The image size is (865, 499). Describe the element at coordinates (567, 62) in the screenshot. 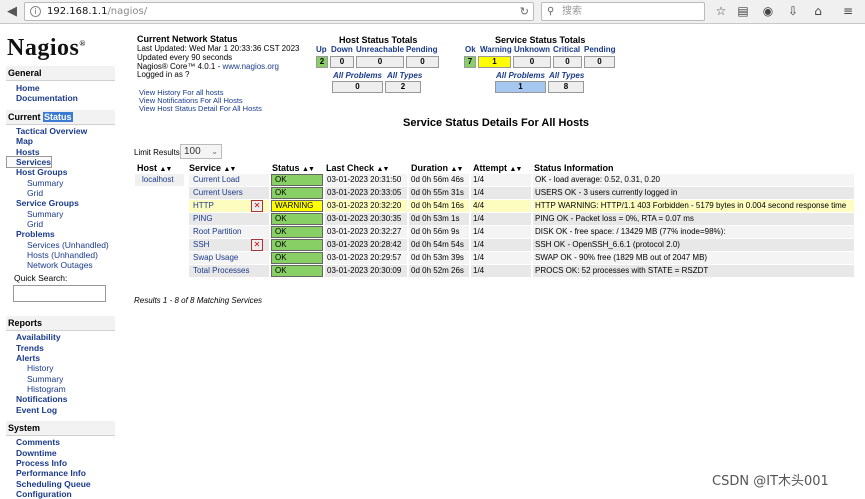

I see `service-count-critical: 0` at that location.